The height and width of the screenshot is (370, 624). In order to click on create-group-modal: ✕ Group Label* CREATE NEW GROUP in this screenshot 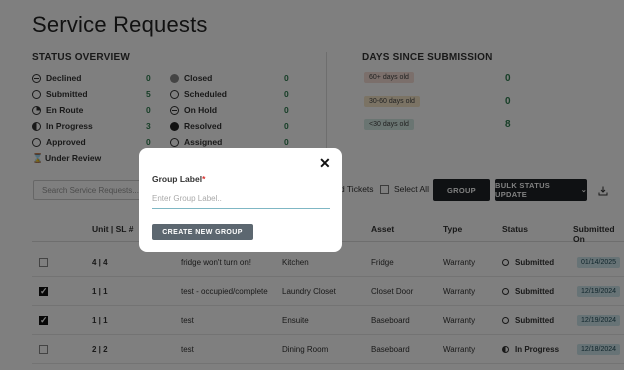, I will do `click(240, 200)`.